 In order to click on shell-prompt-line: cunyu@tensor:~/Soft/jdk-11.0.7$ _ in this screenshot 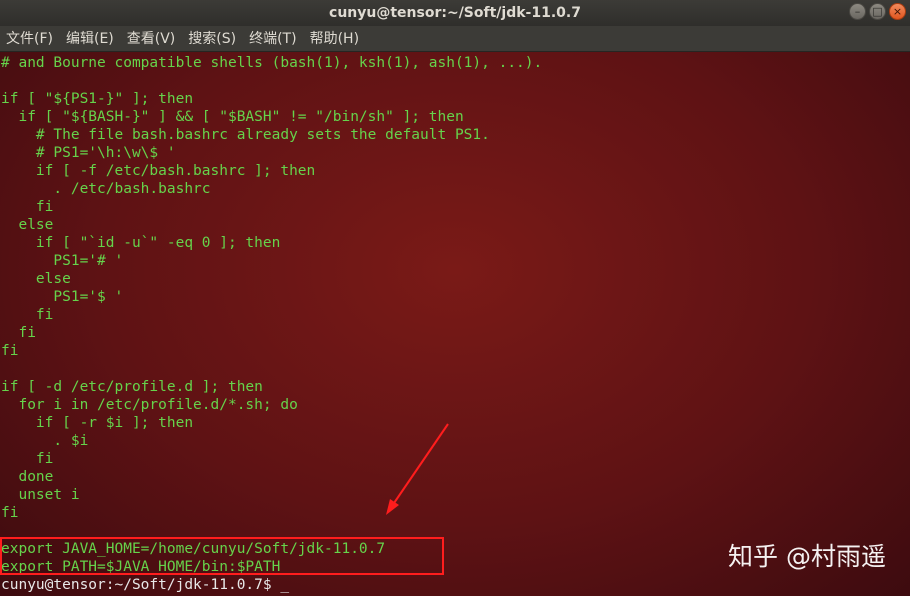, I will do `click(271, 585)`.